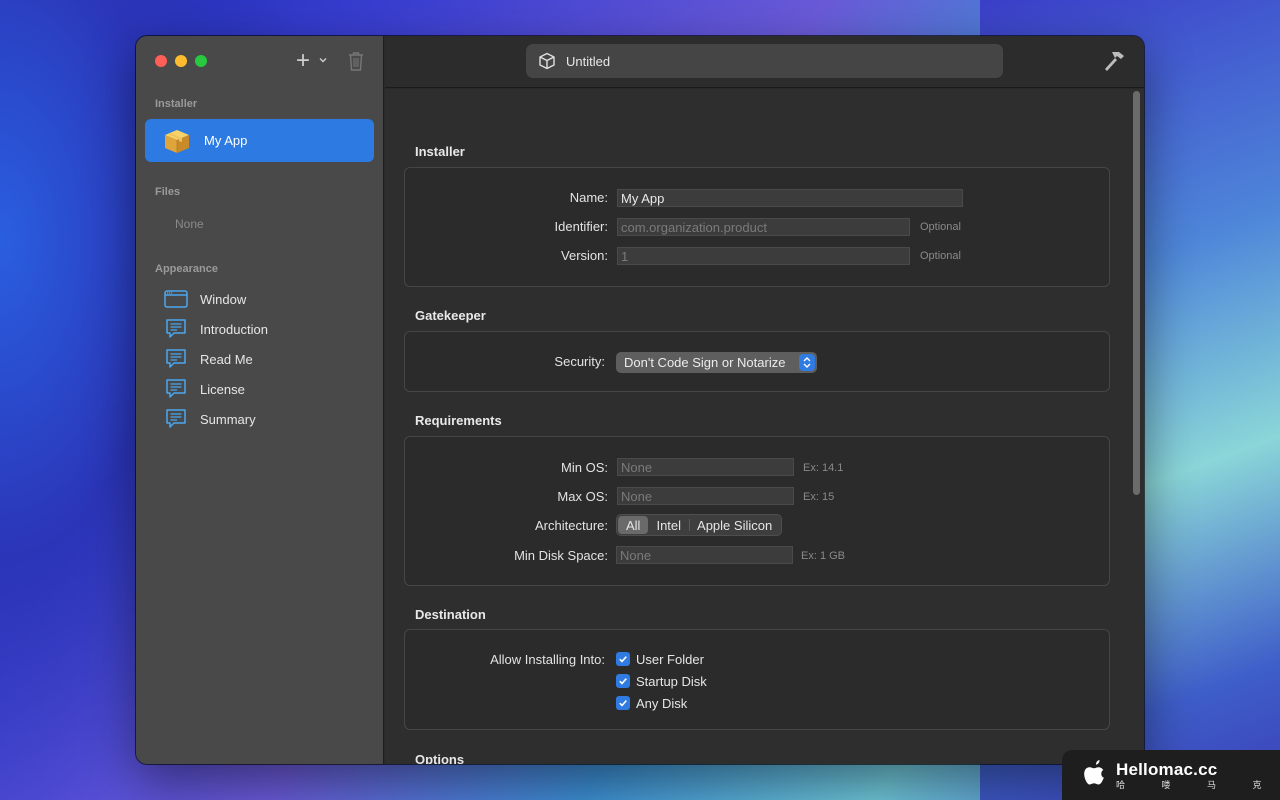 The width and height of the screenshot is (1280, 800). Describe the element at coordinates (234, 329) in the screenshot. I see `sidebar-item-label: Introduction` at that location.